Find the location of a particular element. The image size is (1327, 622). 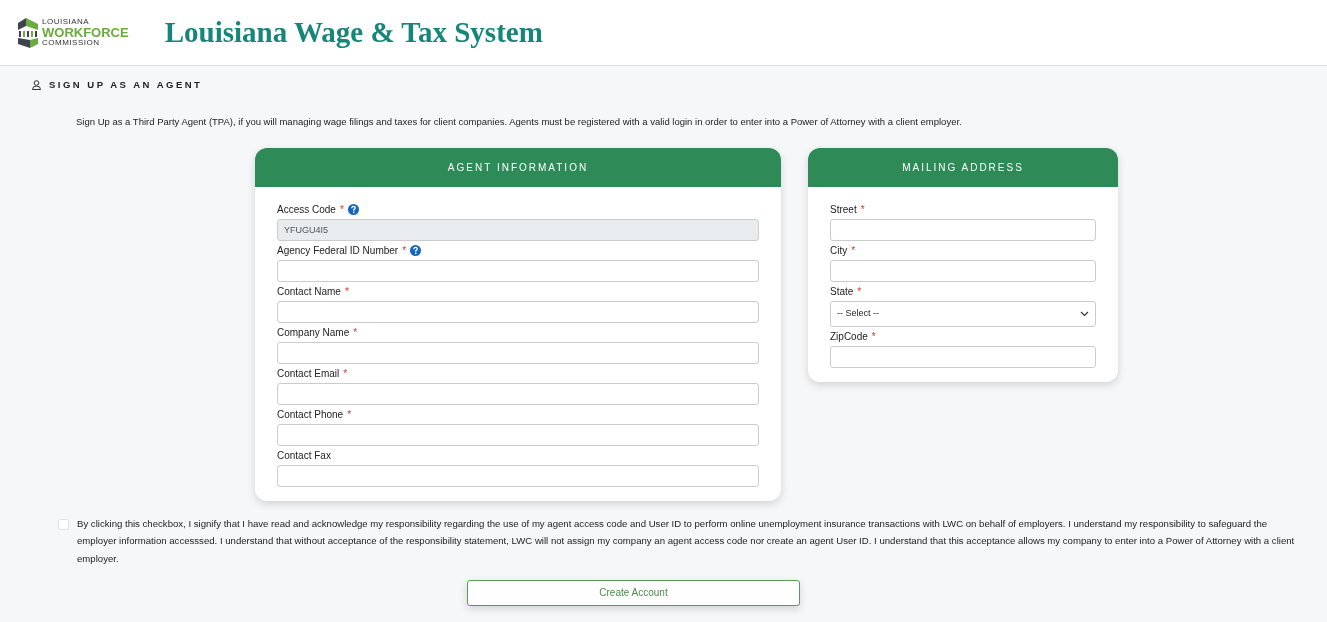

field-label: Contact Email is located at coordinates (308, 373).